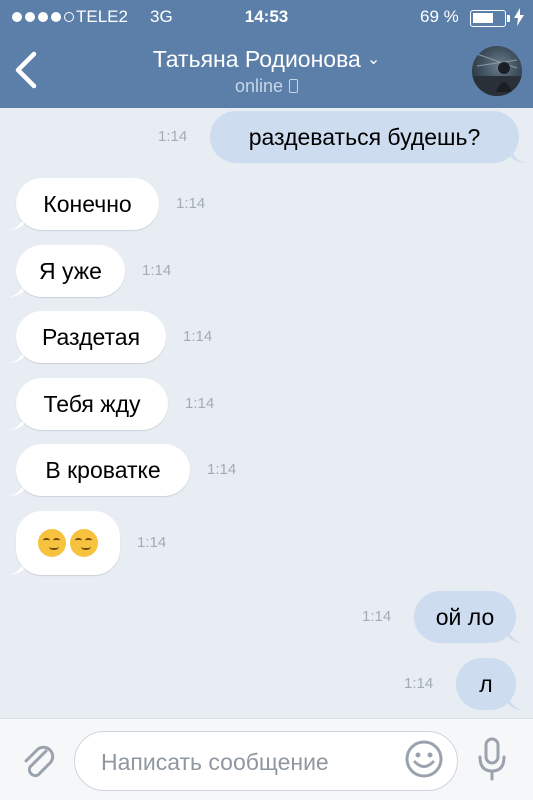 The height and width of the screenshot is (800, 533). I want to click on contact-status: online, so click(266, 86).